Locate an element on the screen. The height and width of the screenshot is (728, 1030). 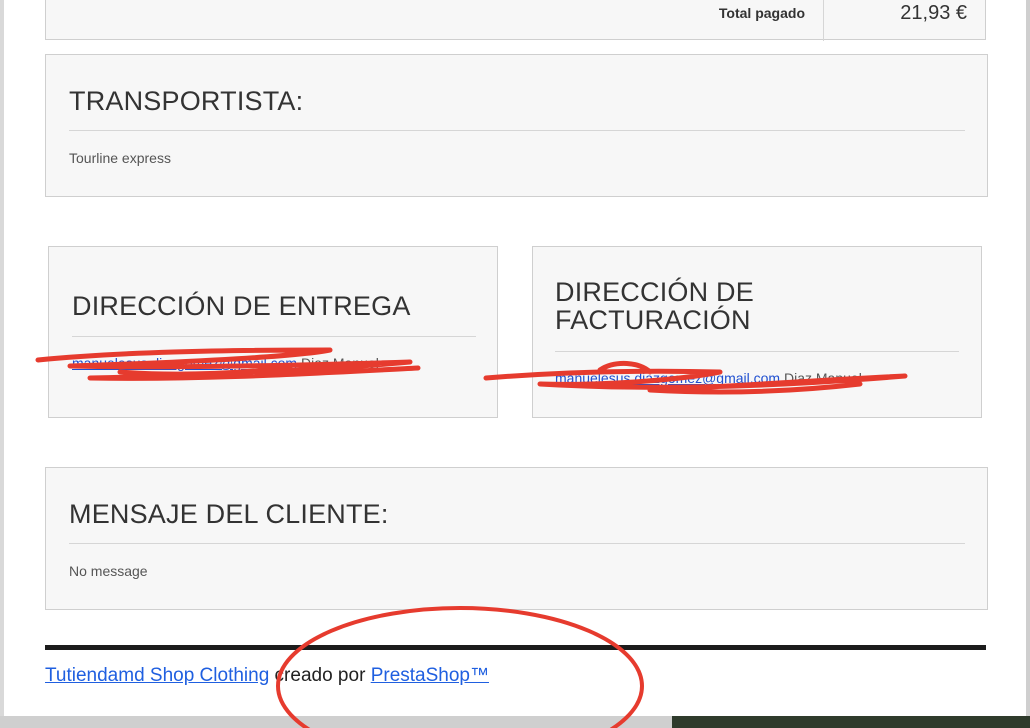
billing-title: DIRECCIÓN DE FACTURACIÓN is located at coordinates (654, 306).